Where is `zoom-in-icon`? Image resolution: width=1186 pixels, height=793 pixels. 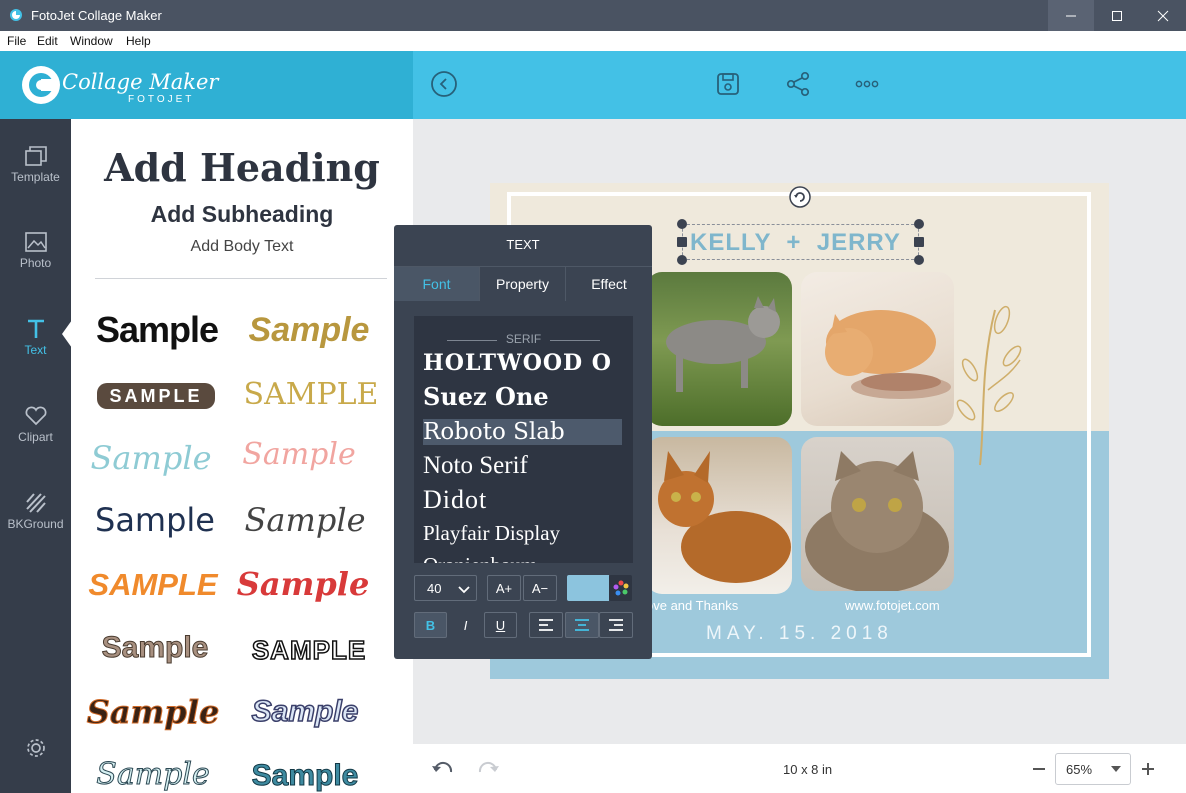
zoom-in-icon is located at coordinates (1148, 769).